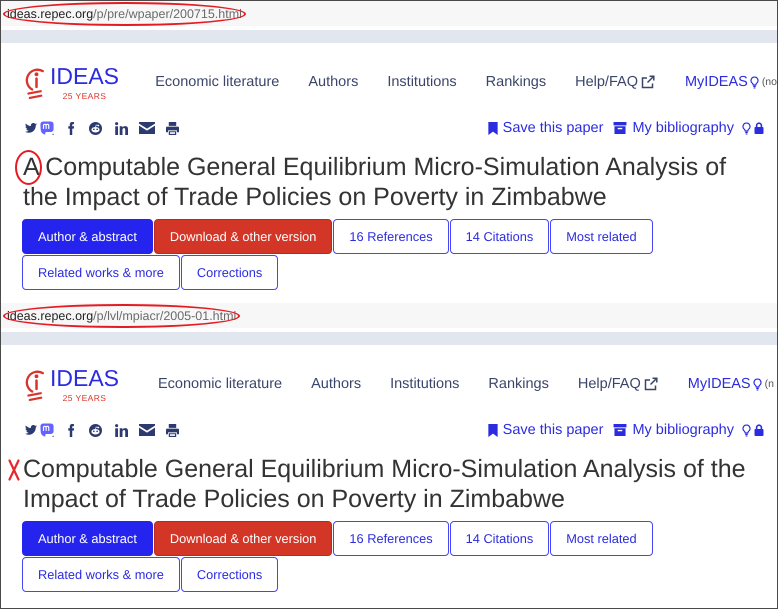 The image size is (778, 609). What do you see at coordinates (375, 182) in the screenshot?
I see `paper-title: A Computable General Equilibrium Micro-Simulation Analysis of the Impact of Trade Policies on Poverty in Zimbabwe` at bounding box center [375, 182].